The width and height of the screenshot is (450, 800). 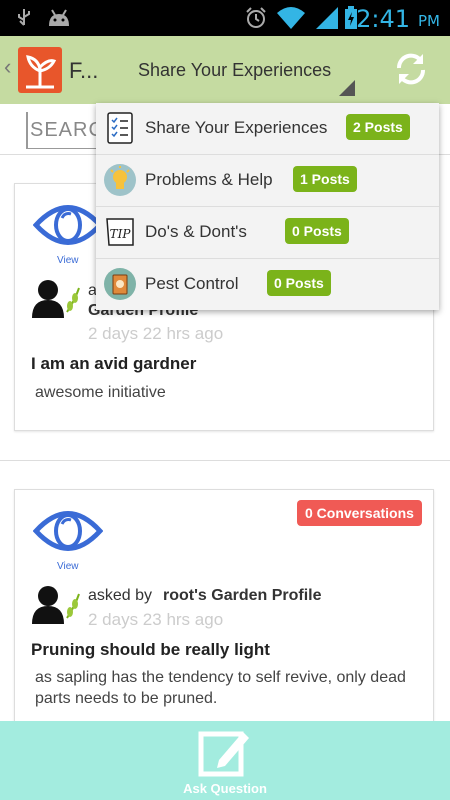 I want to click on alarm-icon, so click(x=256, y=17).